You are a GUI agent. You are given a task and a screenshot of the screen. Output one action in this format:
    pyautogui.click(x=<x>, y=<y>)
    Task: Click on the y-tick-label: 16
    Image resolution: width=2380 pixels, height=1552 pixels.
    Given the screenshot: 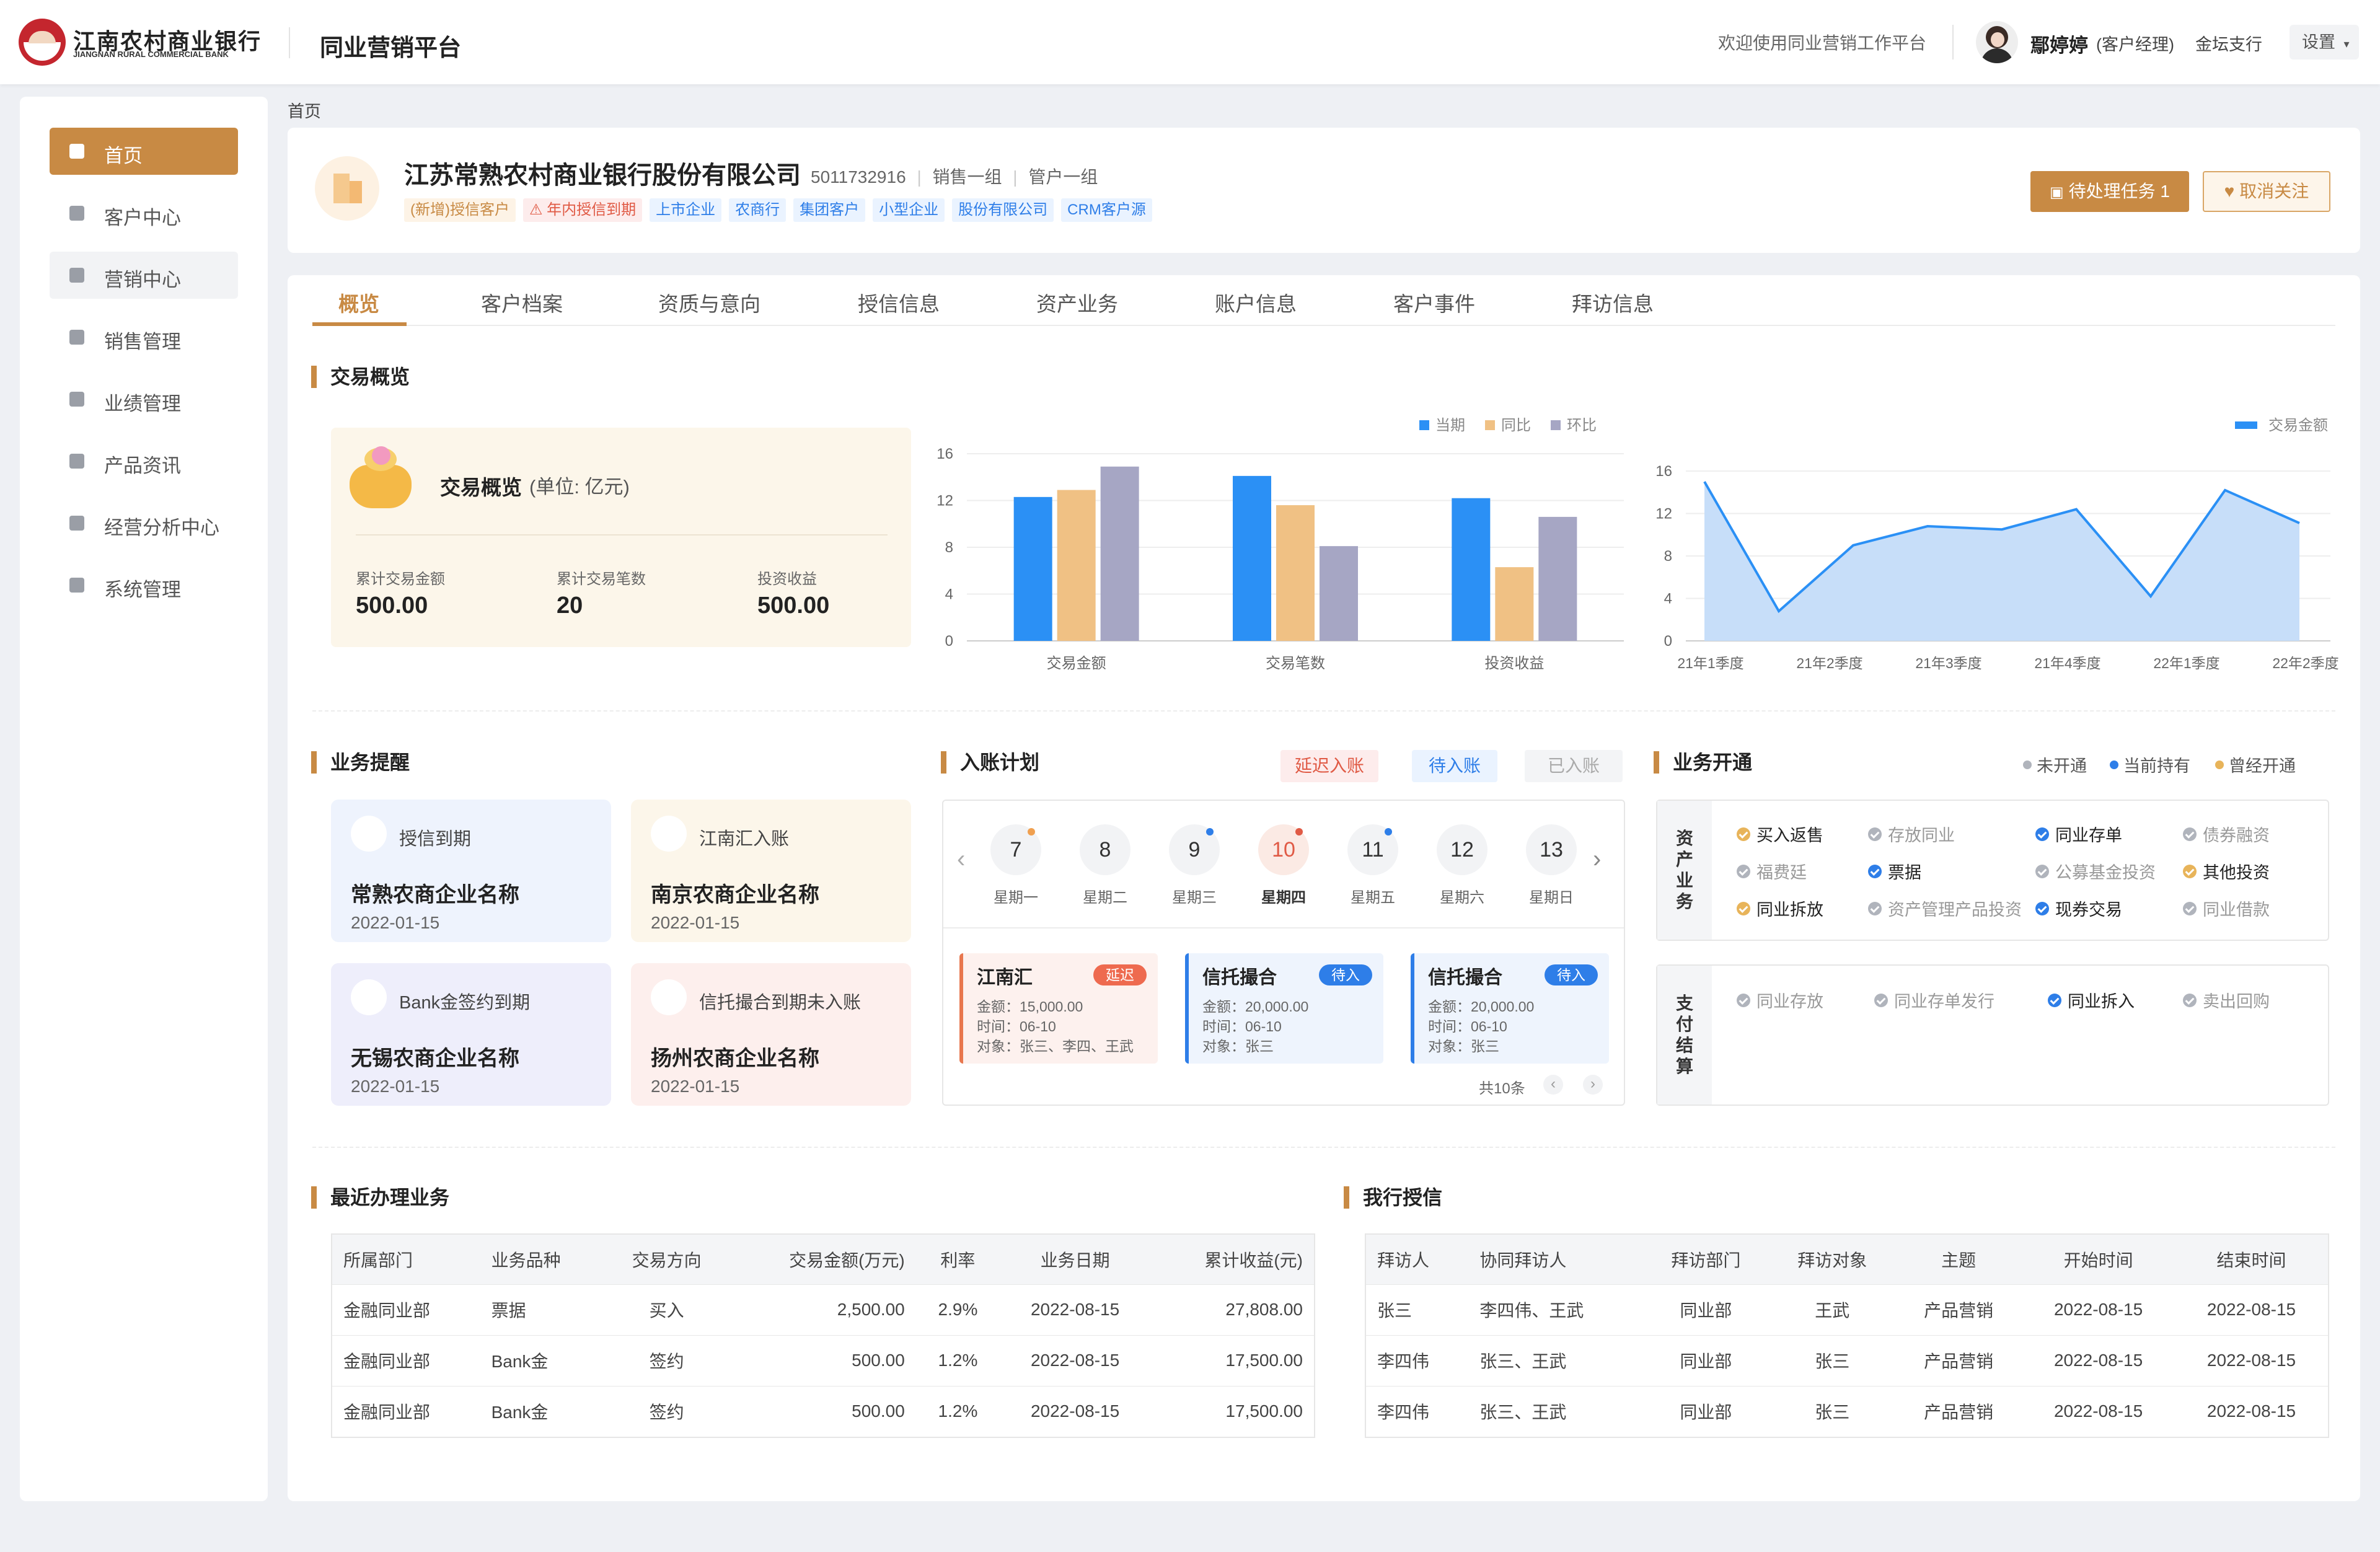 What is the action you would take?
    pyautogui.click(x=945, y=454)
    